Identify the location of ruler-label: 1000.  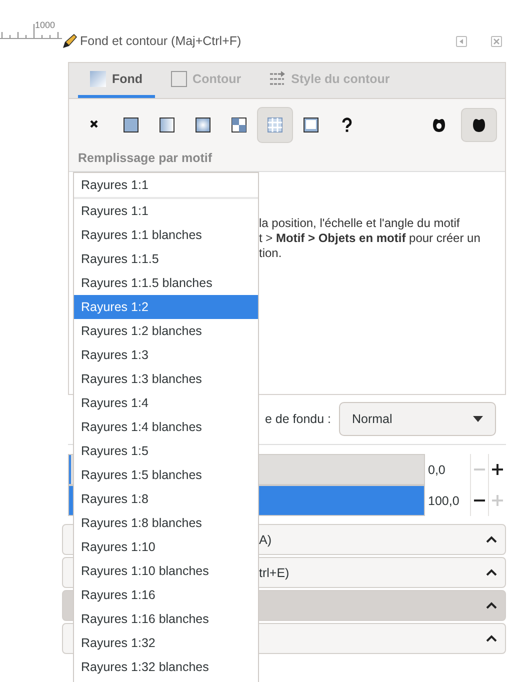
(45, 25).